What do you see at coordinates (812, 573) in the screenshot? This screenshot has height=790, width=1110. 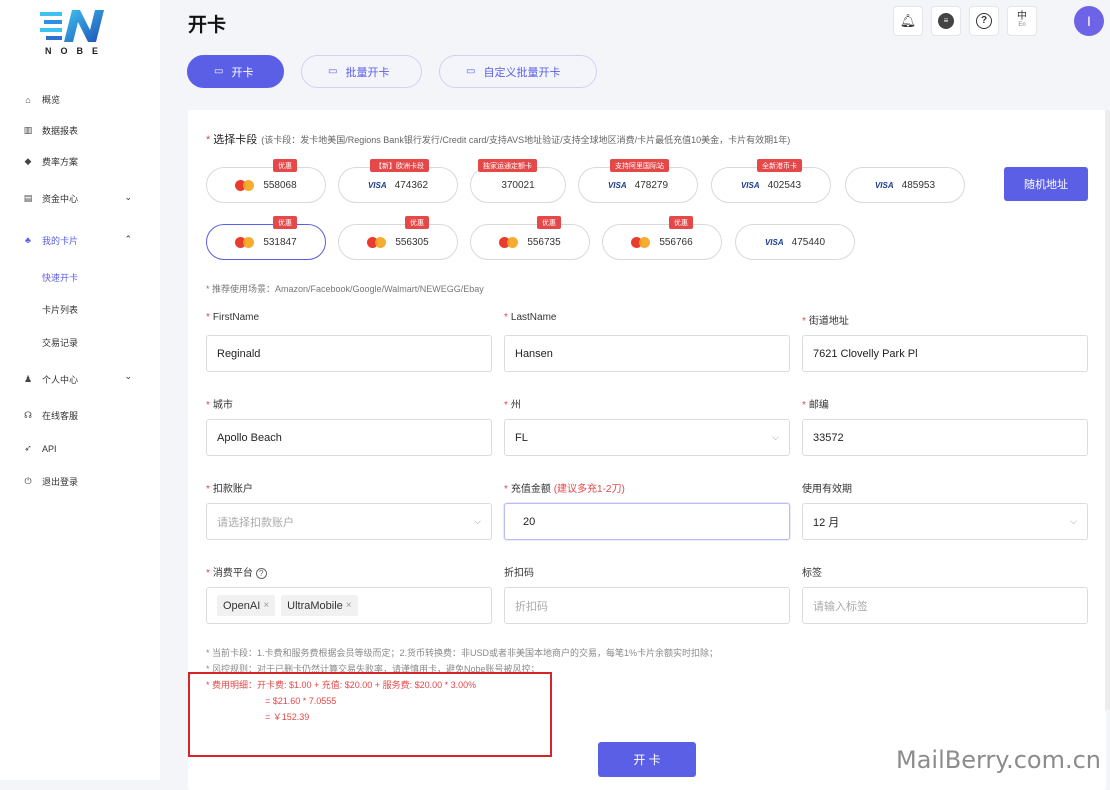 I see `tag-label: 标签` at bounding box center [812, 573].